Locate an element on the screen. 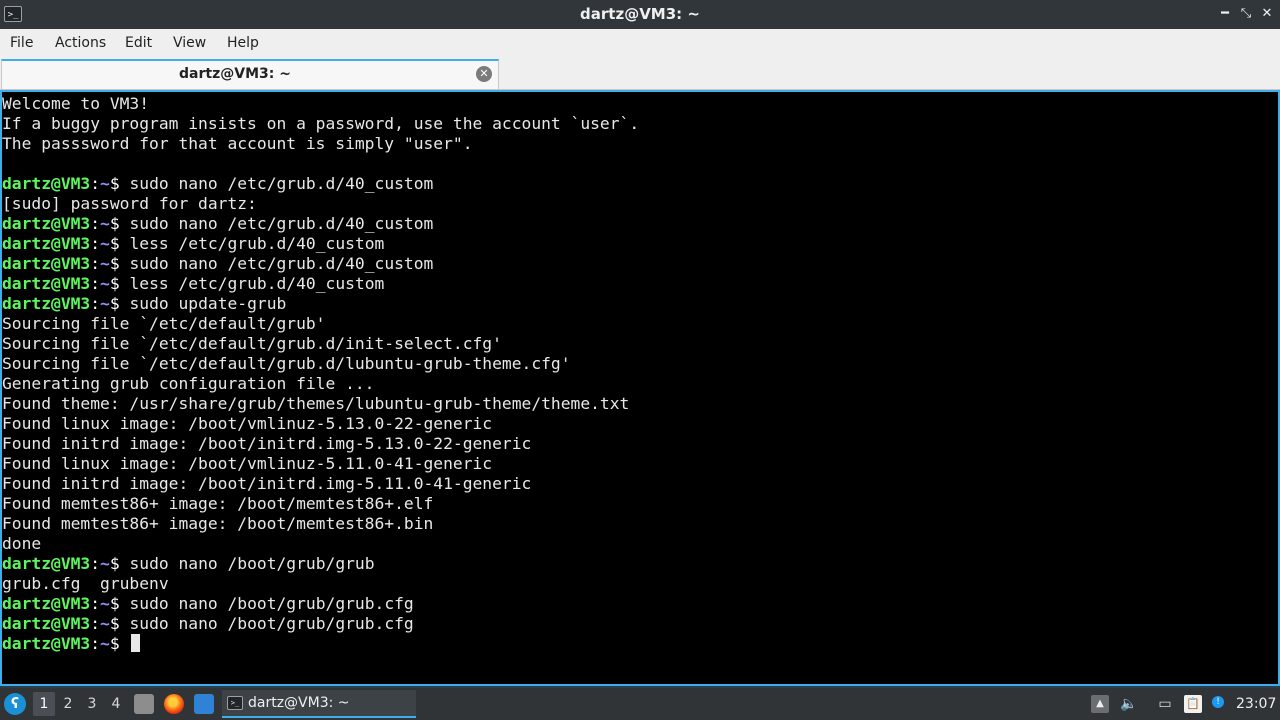 The width and height of the screenshot is (1280, 720). menu-actions: Actions is located at coordinates (80, 43).